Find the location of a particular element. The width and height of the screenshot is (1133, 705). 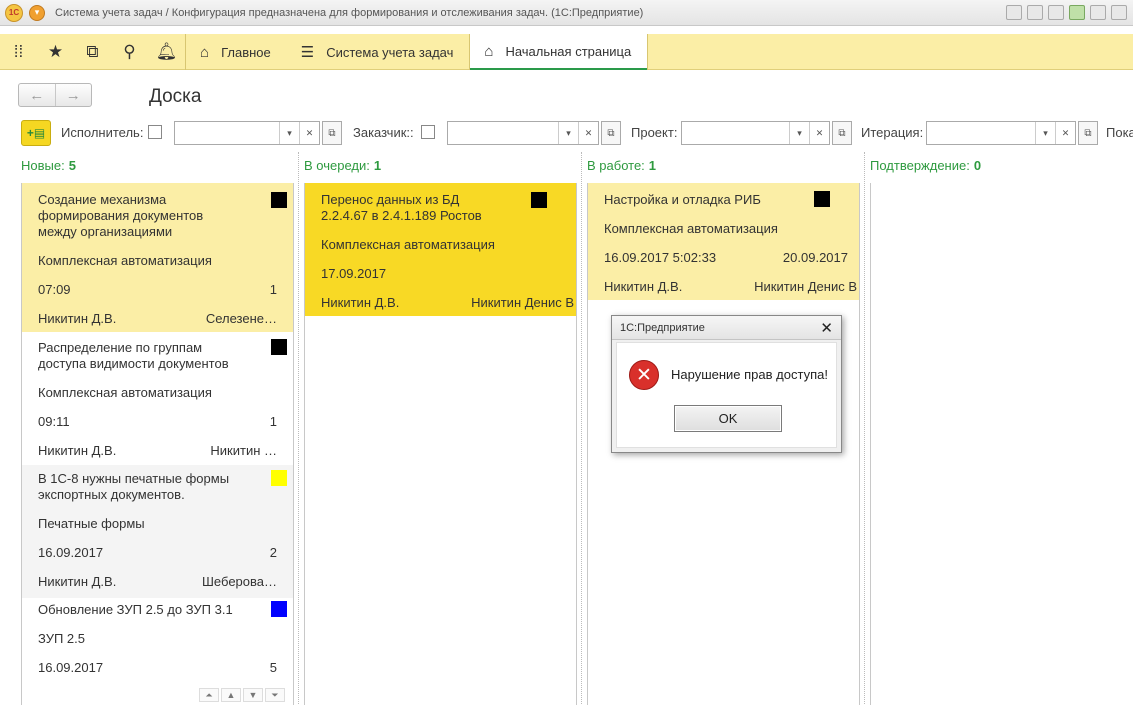

task-time: 07:09 is located at coordinates (54, 289).